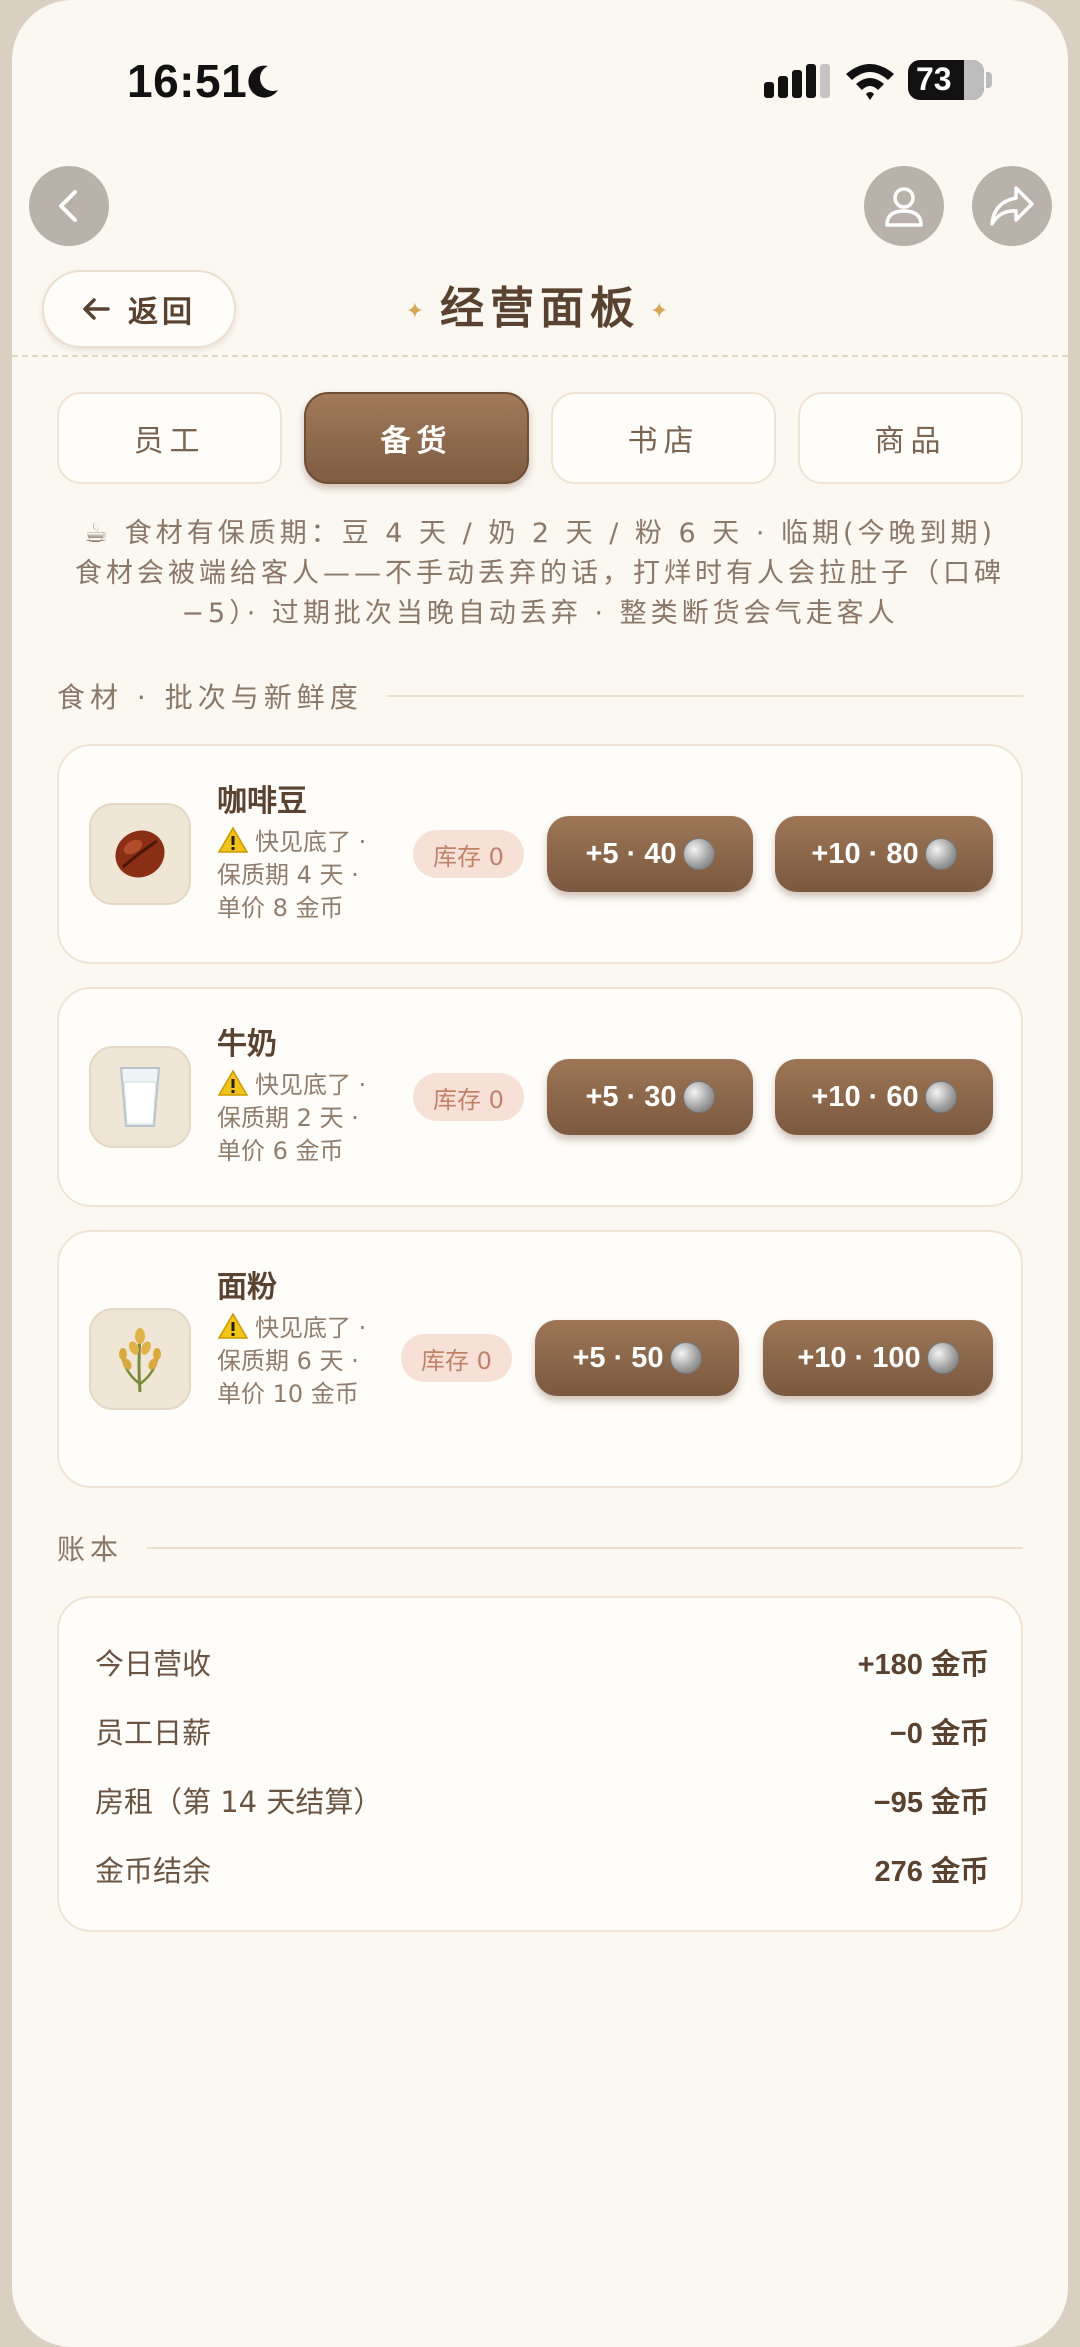 The height and width of the screenshot is (2347, 1080). I want to click on battery-indicator: 73, so click(946, 80).